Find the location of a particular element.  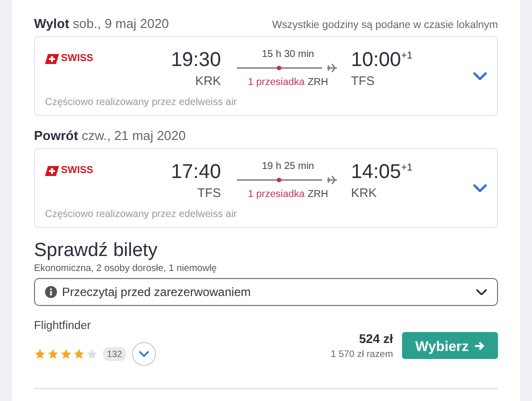

timezone-note: Wszystkie godziny są podane w czasie lokalnym is located at coordinates (385, 25).